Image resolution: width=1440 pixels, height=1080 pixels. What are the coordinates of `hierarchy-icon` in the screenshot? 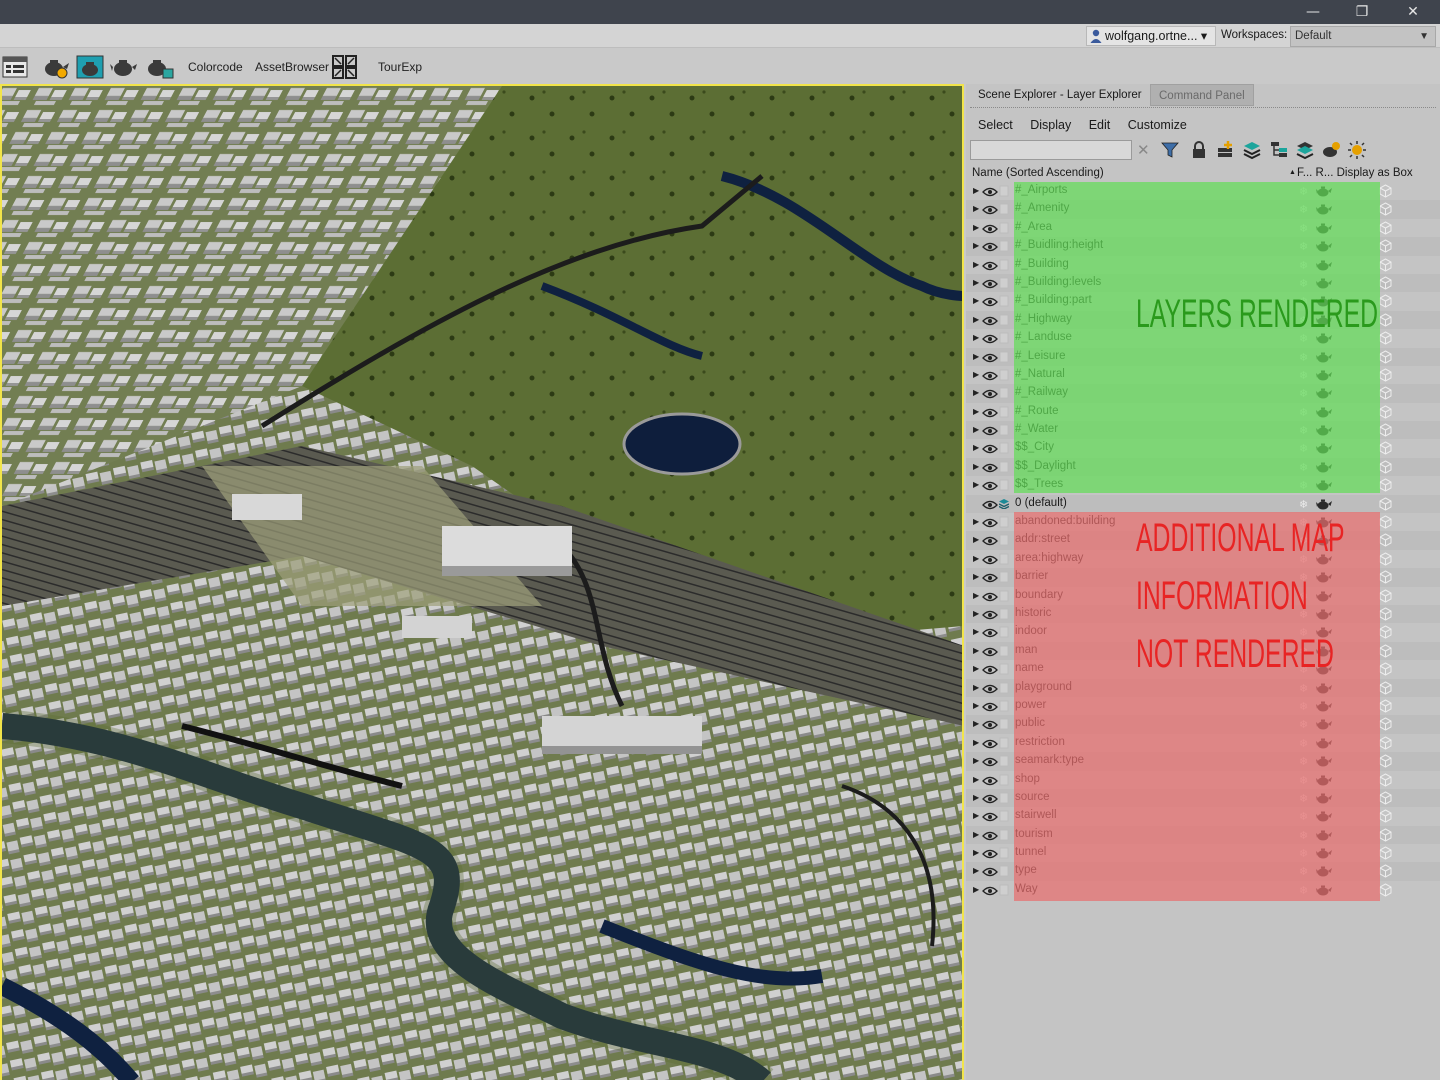 It's located at (1279, 150).